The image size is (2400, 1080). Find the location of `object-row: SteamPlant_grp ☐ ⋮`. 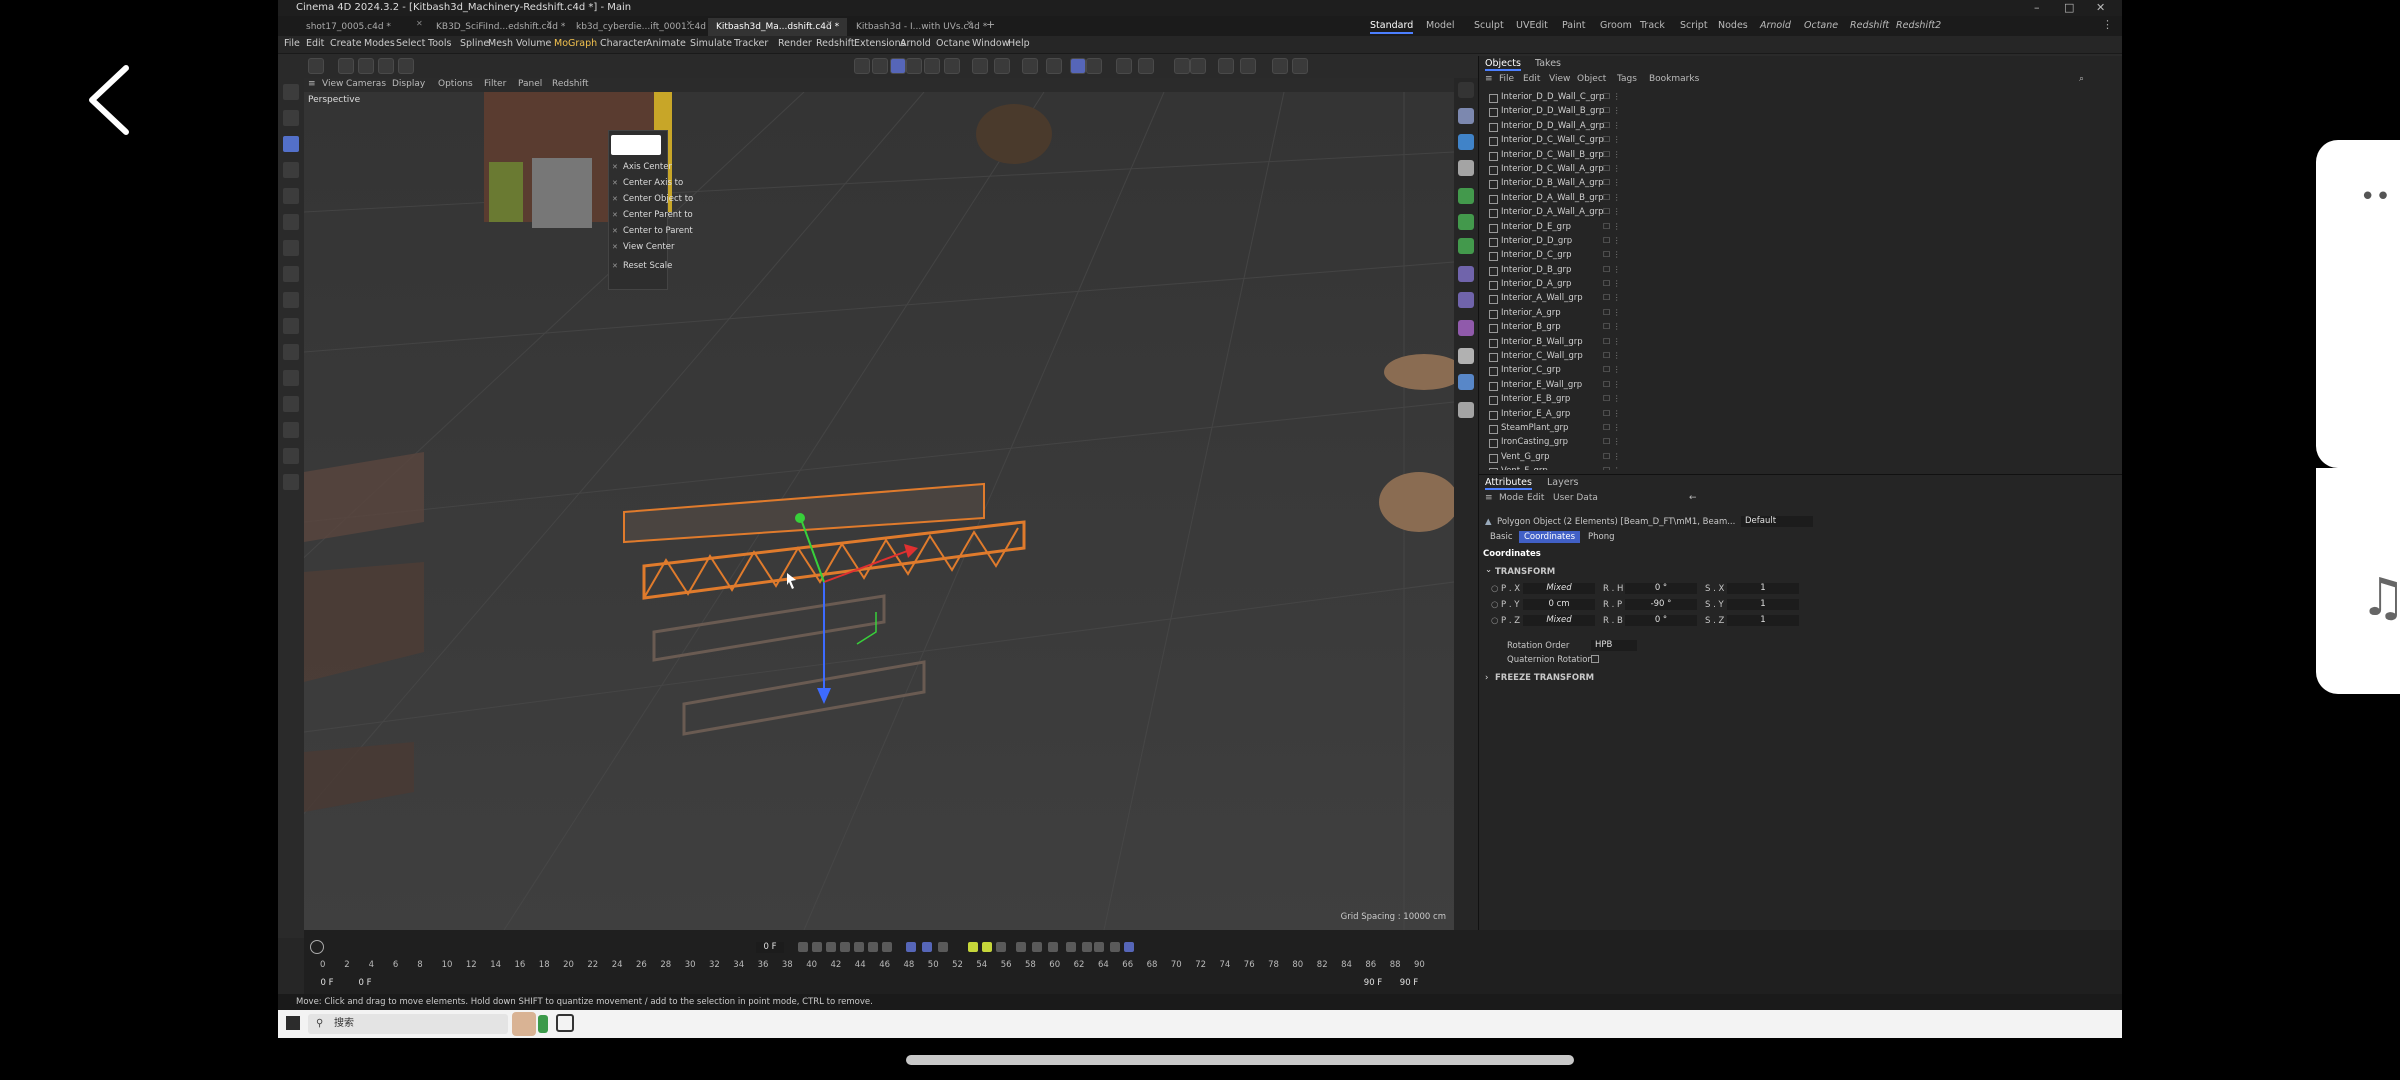

object-row: SteamPlant_grp ☐ ⋮ is located at coordinates (1800, 428).